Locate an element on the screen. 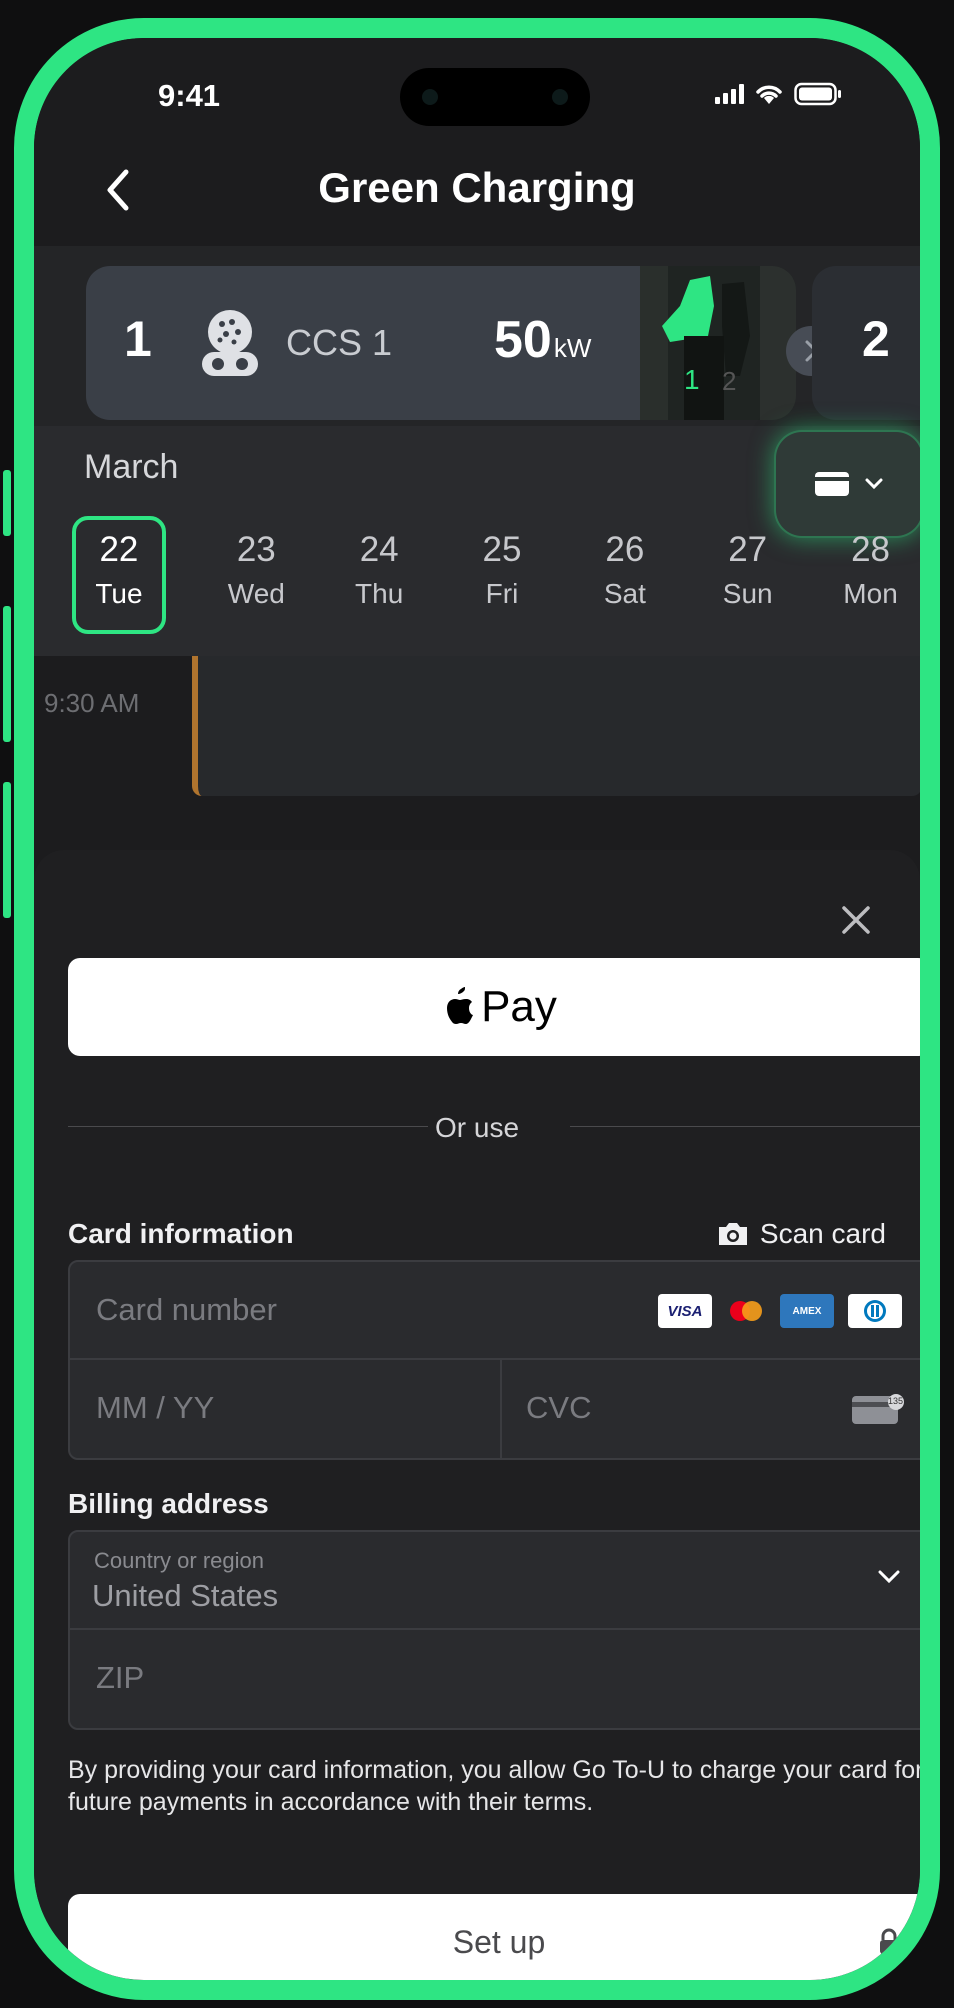 The height and width of the screenshot is (2008, 954). day-date: 26 is located at coordinates (625, 549).